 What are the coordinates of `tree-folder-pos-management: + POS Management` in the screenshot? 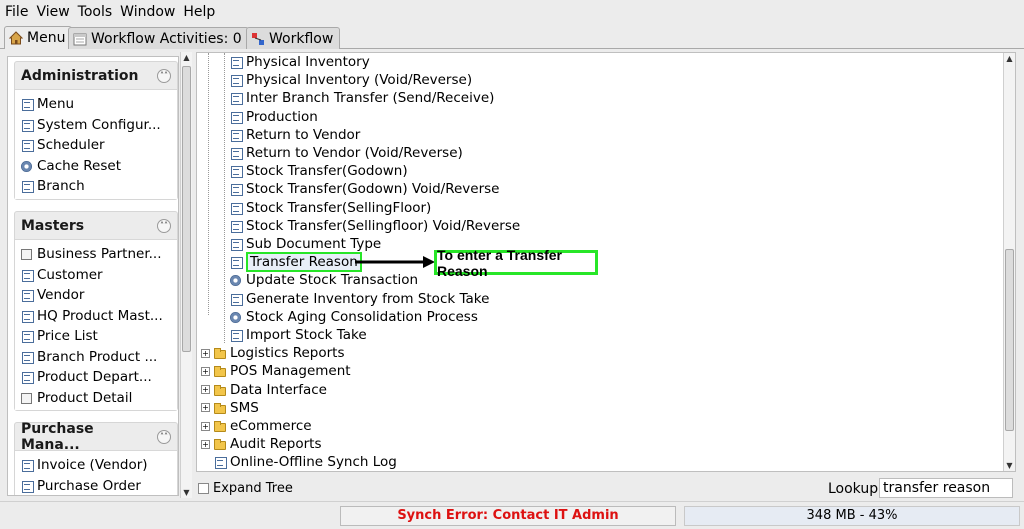 It's located at (276, 371).